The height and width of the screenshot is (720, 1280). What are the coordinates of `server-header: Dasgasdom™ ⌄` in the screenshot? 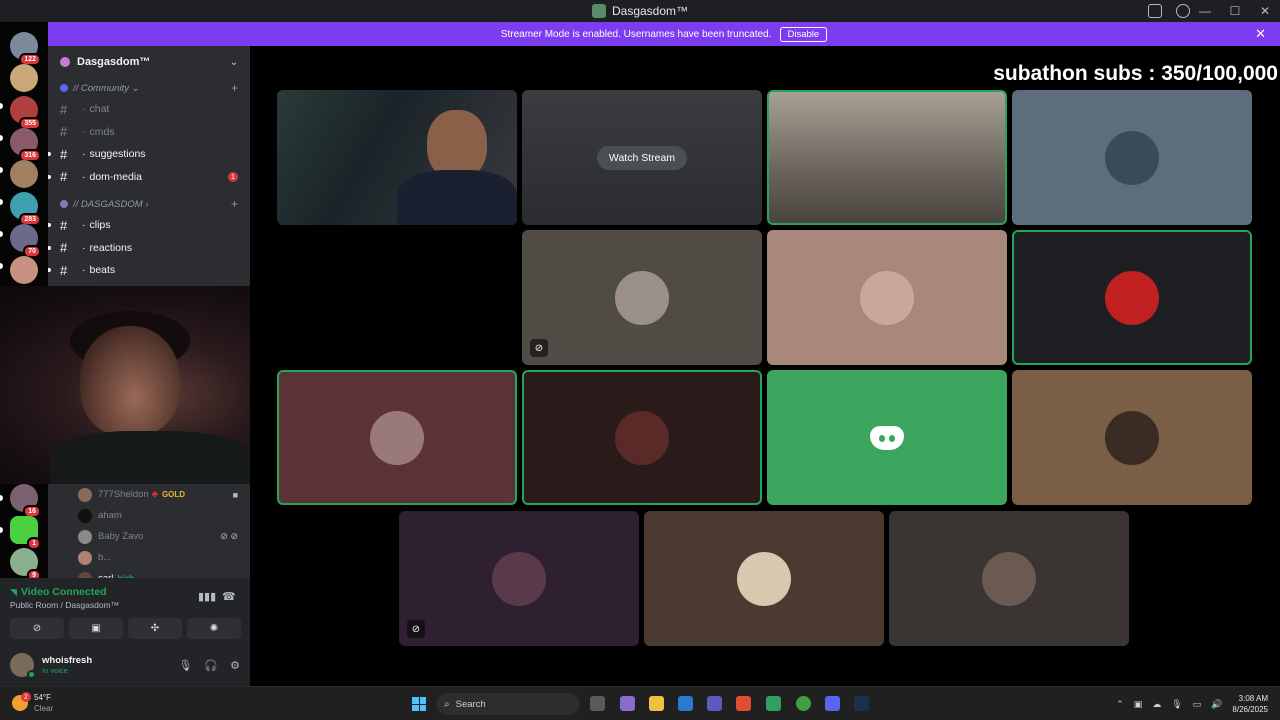 It's located at (149, 62).